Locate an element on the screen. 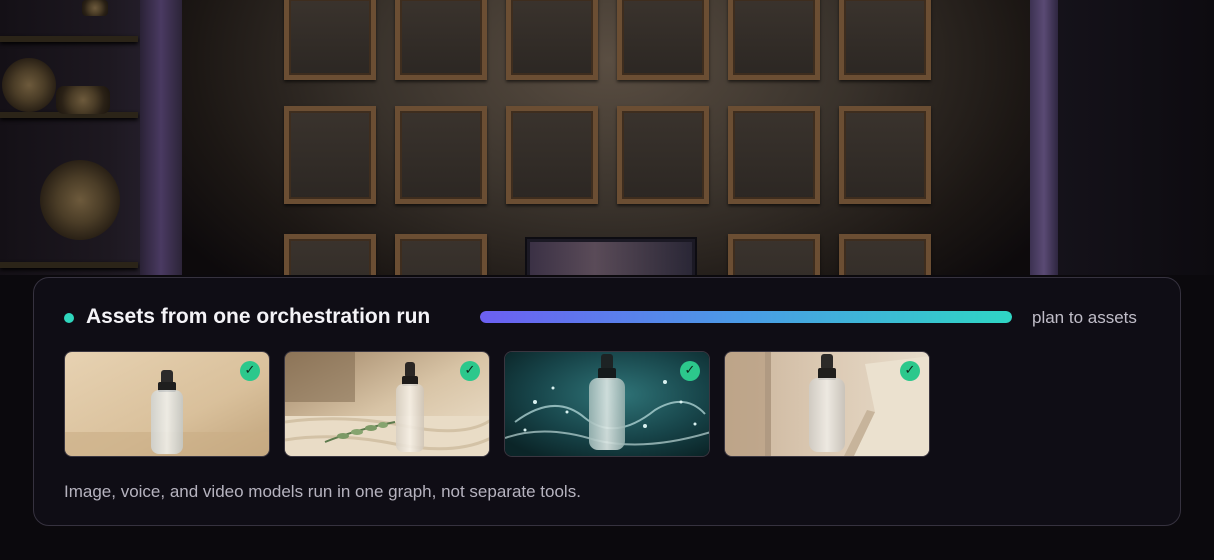  curtain-left is located at coordinates (161, 150).